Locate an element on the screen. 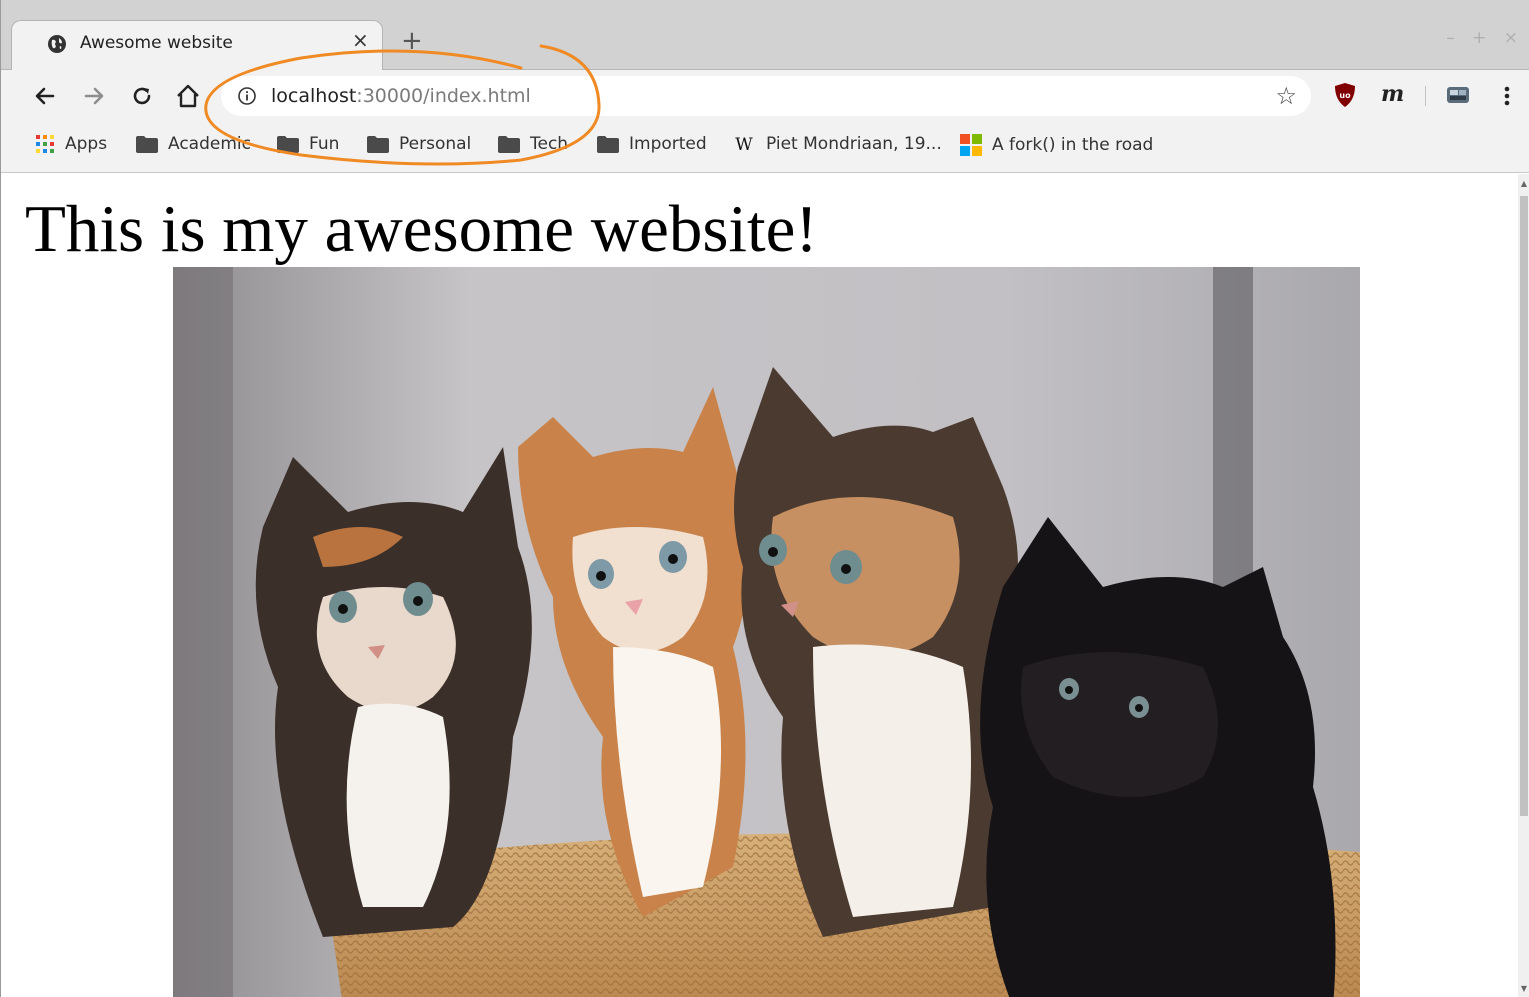 Image resolution: width=1529 pixels, height=997 pixels. extension-icon is located at coordinates (1459, 96).